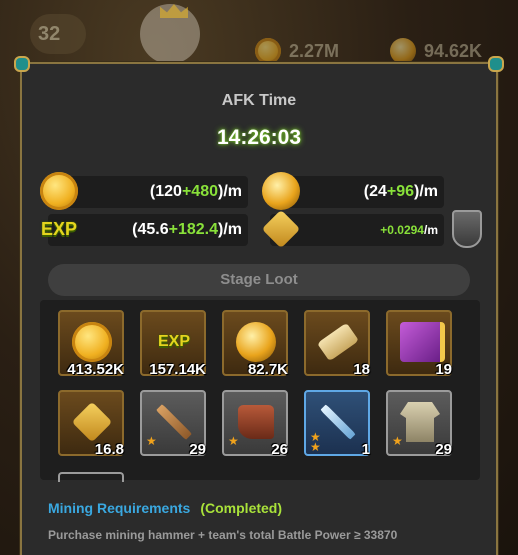 The height and width of the screenshot is (555, 518). What do you see at coordinates (165, 191) in the screenshot?
I see `gold-rate-base: (120` at bounding box center [165, 191].